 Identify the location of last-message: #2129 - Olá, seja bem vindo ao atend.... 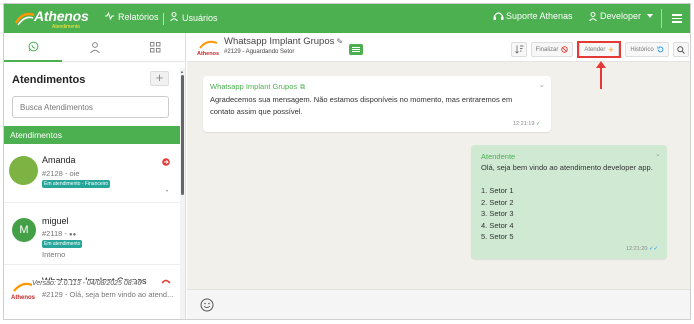
(108, 294).